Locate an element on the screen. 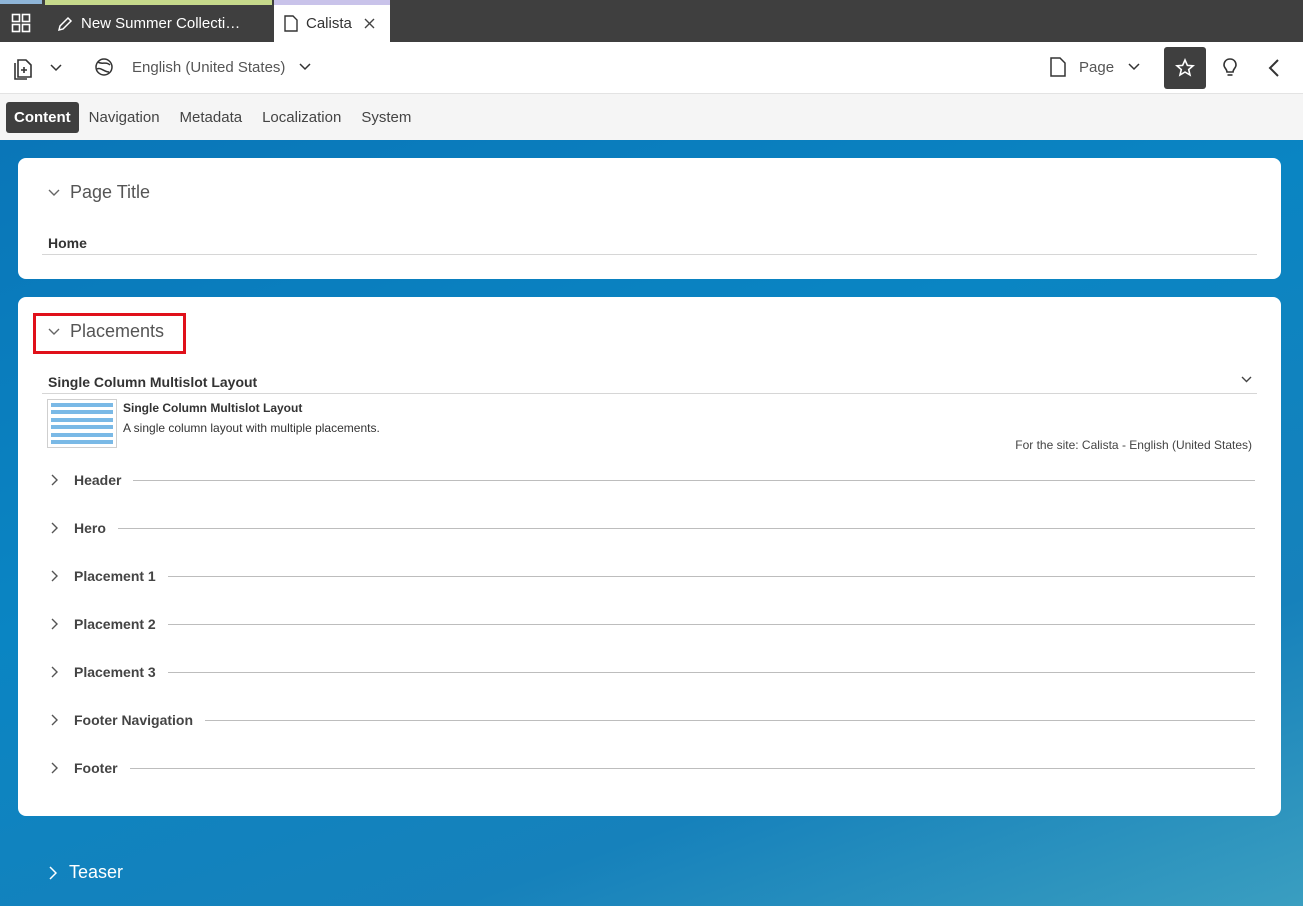 The width and height of the screenshot is (1303, 906). placement-label: Hero is located at coordinates (90, 528).